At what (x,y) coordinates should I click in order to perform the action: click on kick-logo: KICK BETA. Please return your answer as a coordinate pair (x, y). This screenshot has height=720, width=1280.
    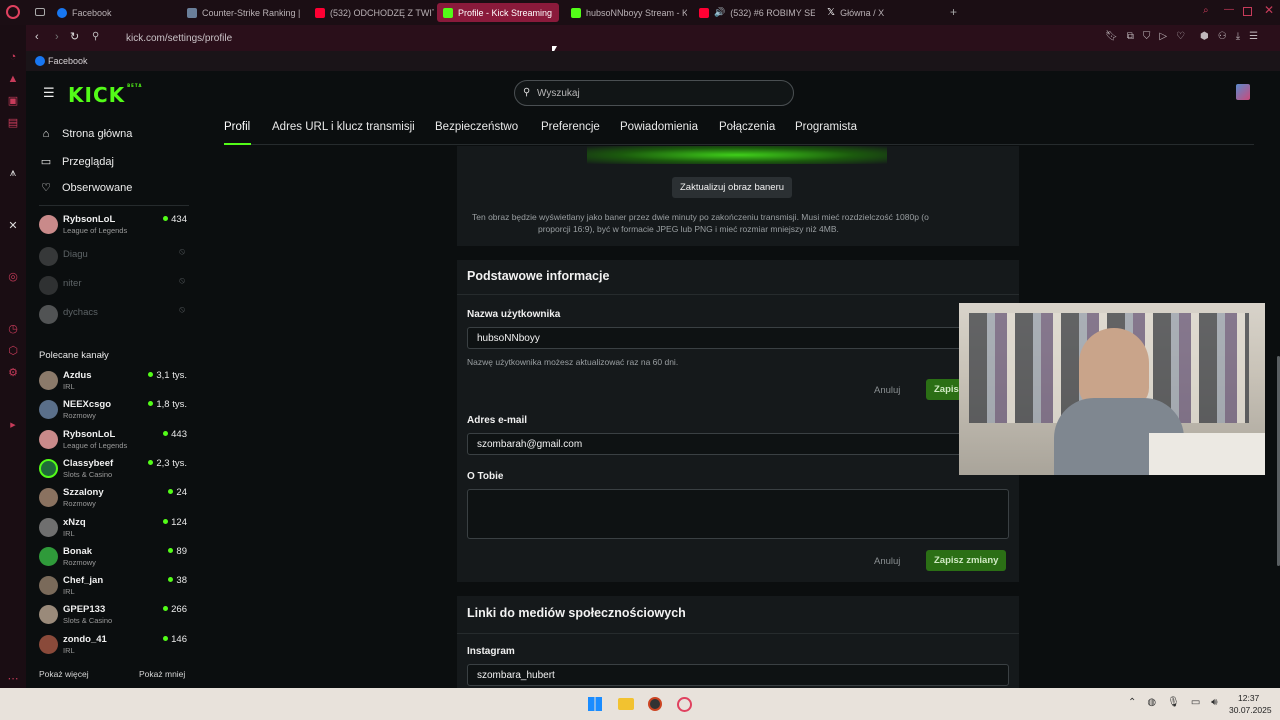
    Looking at the image, I should click on (105, 95).